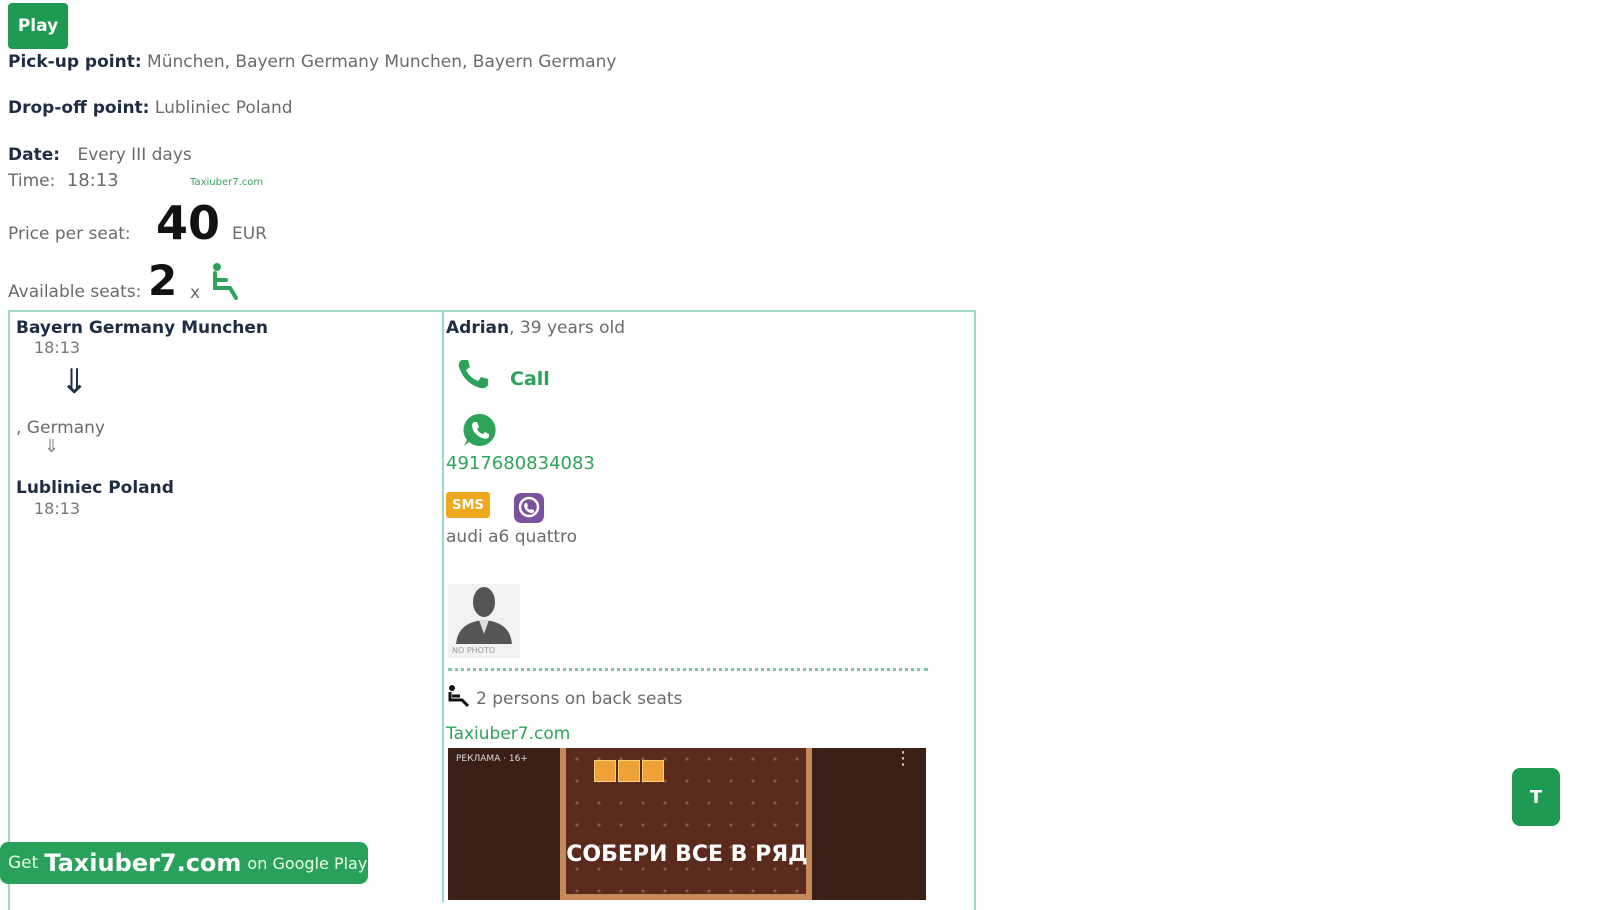 The width and height of the screenshot is (1600, 910). Describe the element at coordinates (63, 180) in the screenshot. I see `time-row: Time: 18:13` at that location.